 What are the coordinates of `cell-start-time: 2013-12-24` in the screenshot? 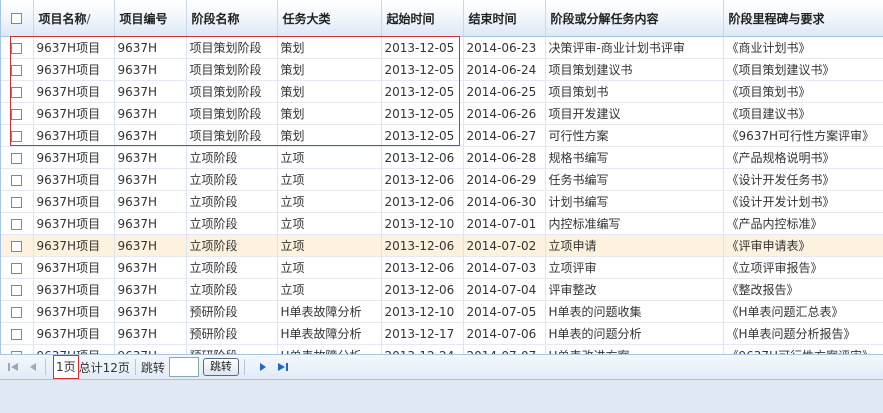 It's located at (422, 349).